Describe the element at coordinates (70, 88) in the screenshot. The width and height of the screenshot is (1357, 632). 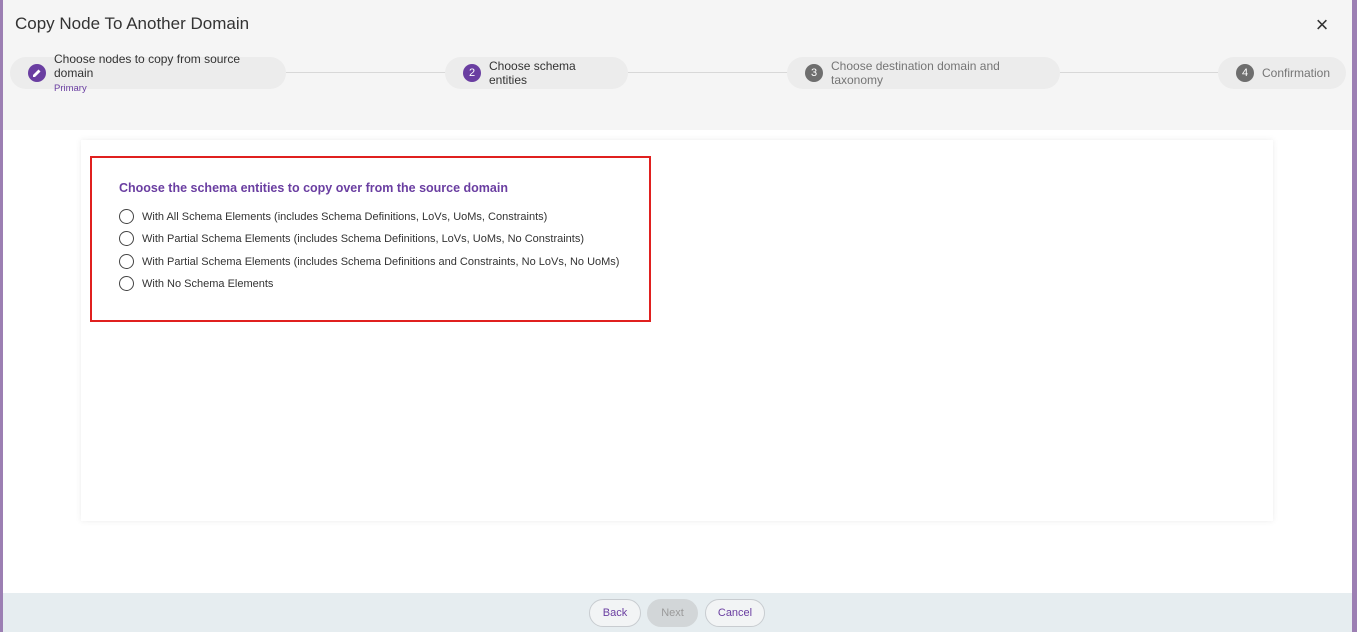
I see `step-sublabel: Primary` at that location.